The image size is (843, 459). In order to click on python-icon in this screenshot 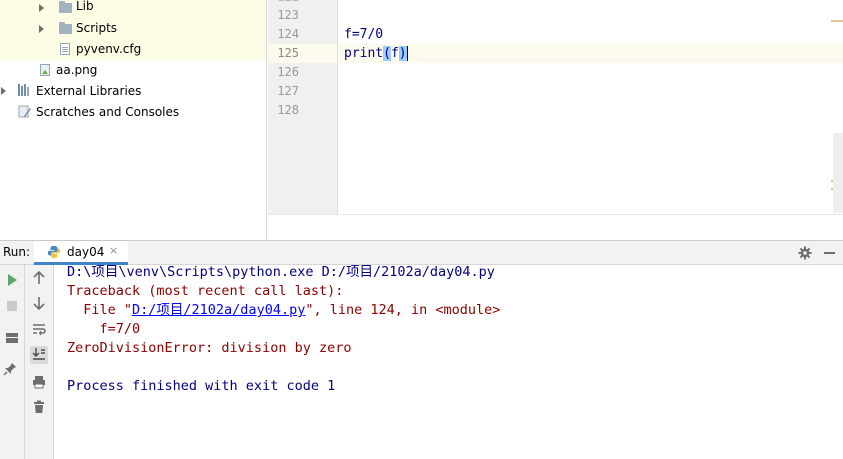, I will do `click(54, 252)`.